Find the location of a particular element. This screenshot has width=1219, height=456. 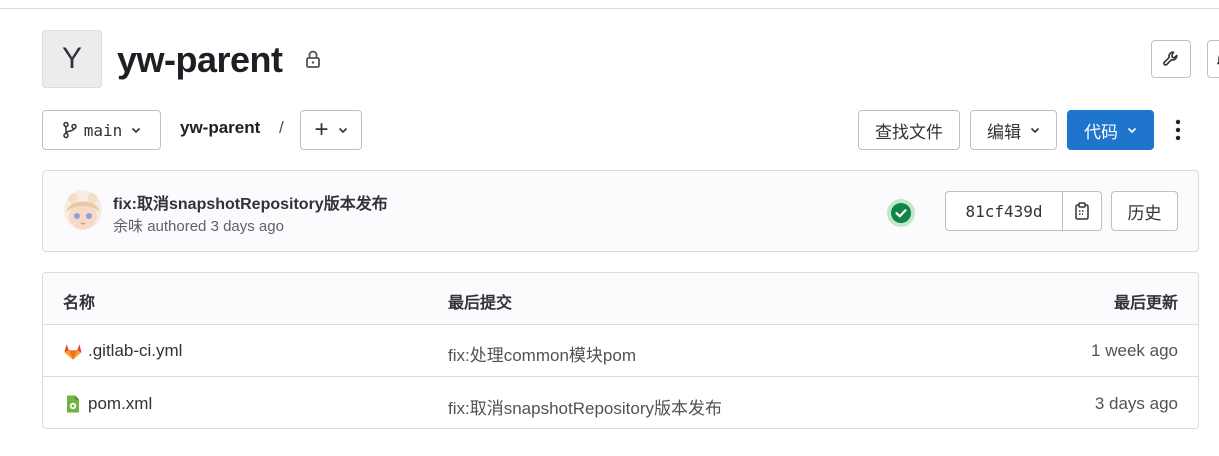

copy-sha-button is located at coordinates (1082, 211).